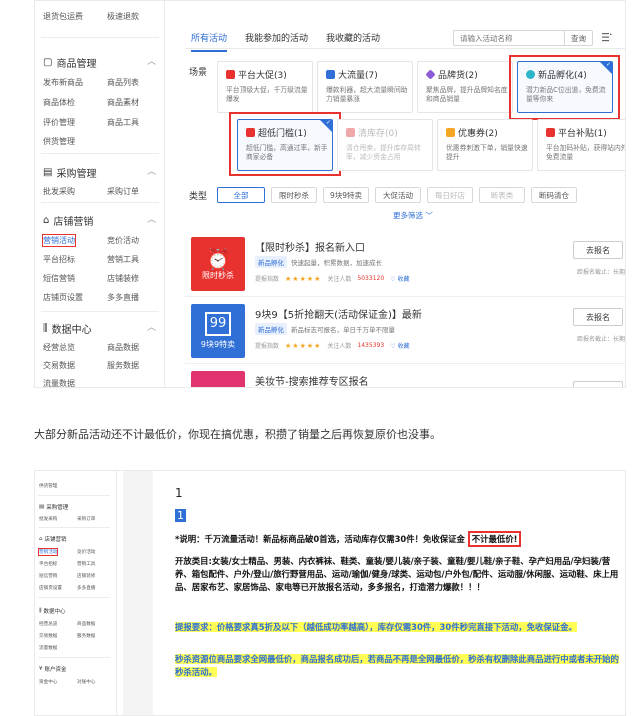  I want to click on sidebar-link: 评价管理, so click(59, 122).